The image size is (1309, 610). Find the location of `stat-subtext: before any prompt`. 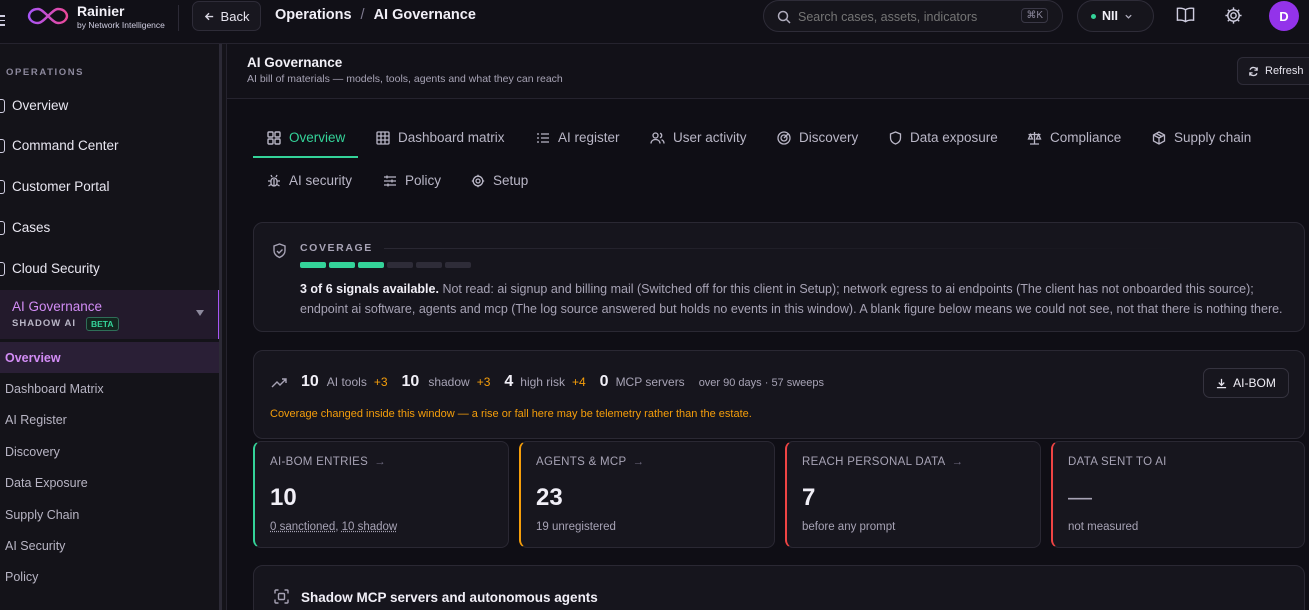

stat-subtext: before any prompt is located at coordinates (849, 527).